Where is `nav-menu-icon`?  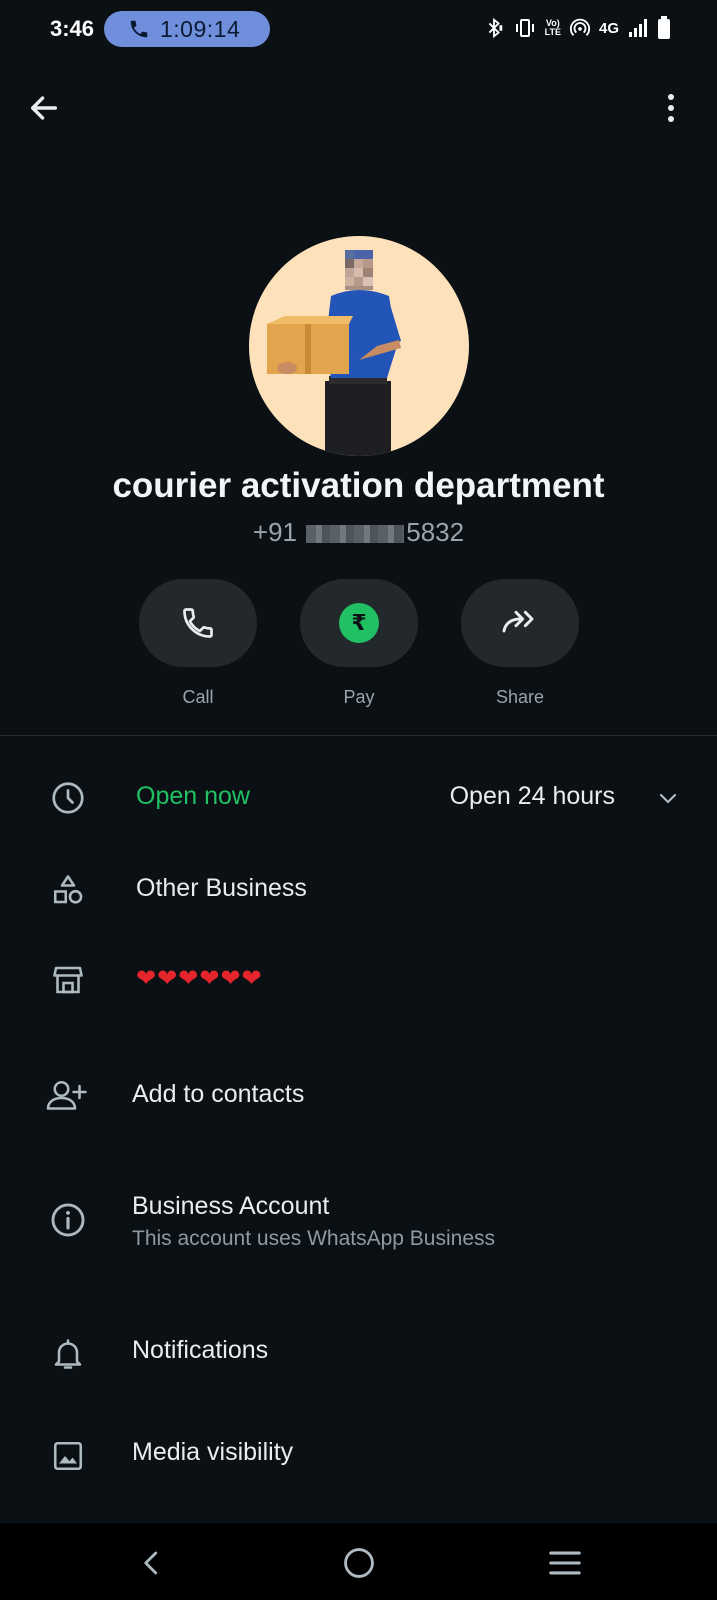
nav-menu-icon is located at coordinates (565, 1563).